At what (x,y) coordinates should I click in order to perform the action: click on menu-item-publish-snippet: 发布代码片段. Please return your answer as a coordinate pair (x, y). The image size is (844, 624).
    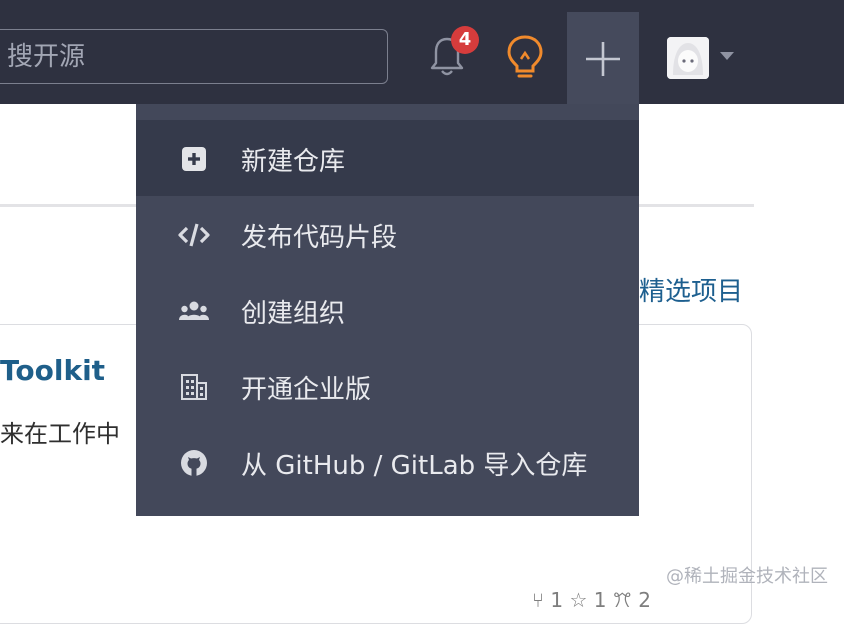
    Looking at the image, I should click on (387, 234).